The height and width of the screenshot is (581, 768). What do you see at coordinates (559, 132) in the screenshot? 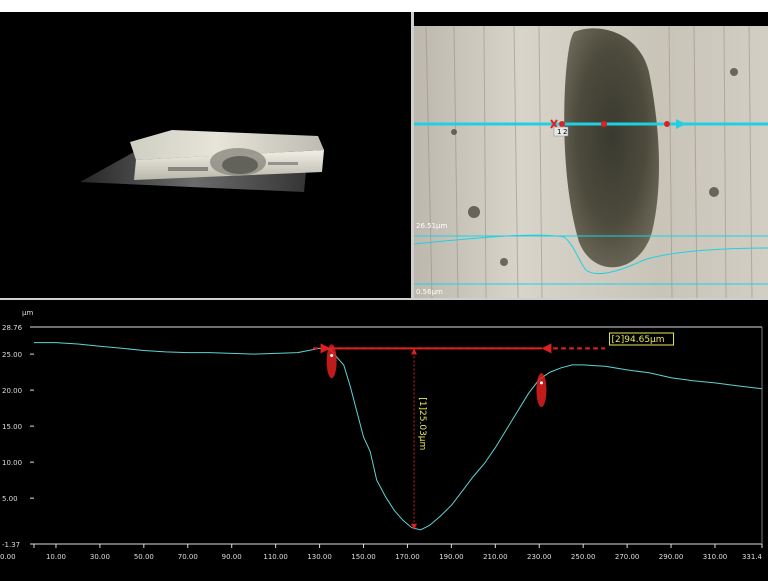
I see `marker-label-1: 1` at bounding box center [559, 132].